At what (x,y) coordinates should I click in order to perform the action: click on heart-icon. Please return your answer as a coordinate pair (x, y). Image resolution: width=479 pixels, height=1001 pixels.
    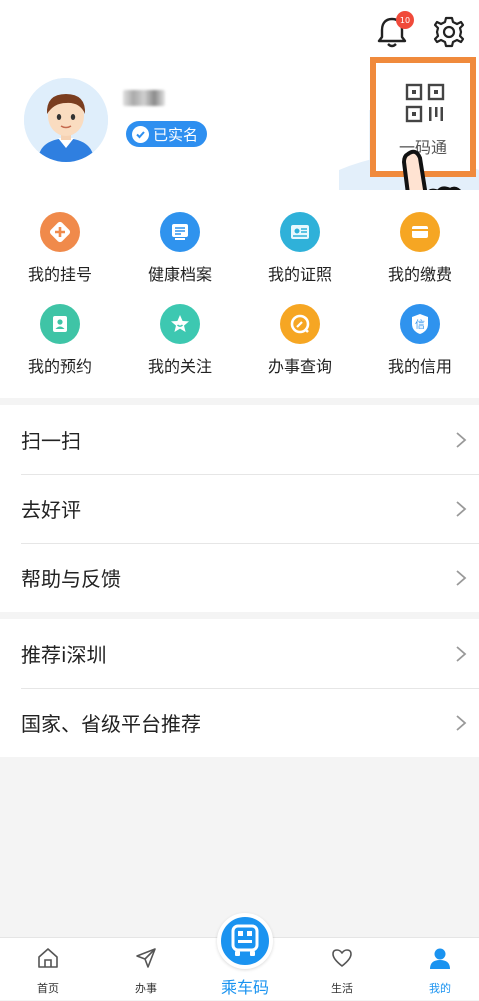
    Looking at the image, I should click on (342, 958).